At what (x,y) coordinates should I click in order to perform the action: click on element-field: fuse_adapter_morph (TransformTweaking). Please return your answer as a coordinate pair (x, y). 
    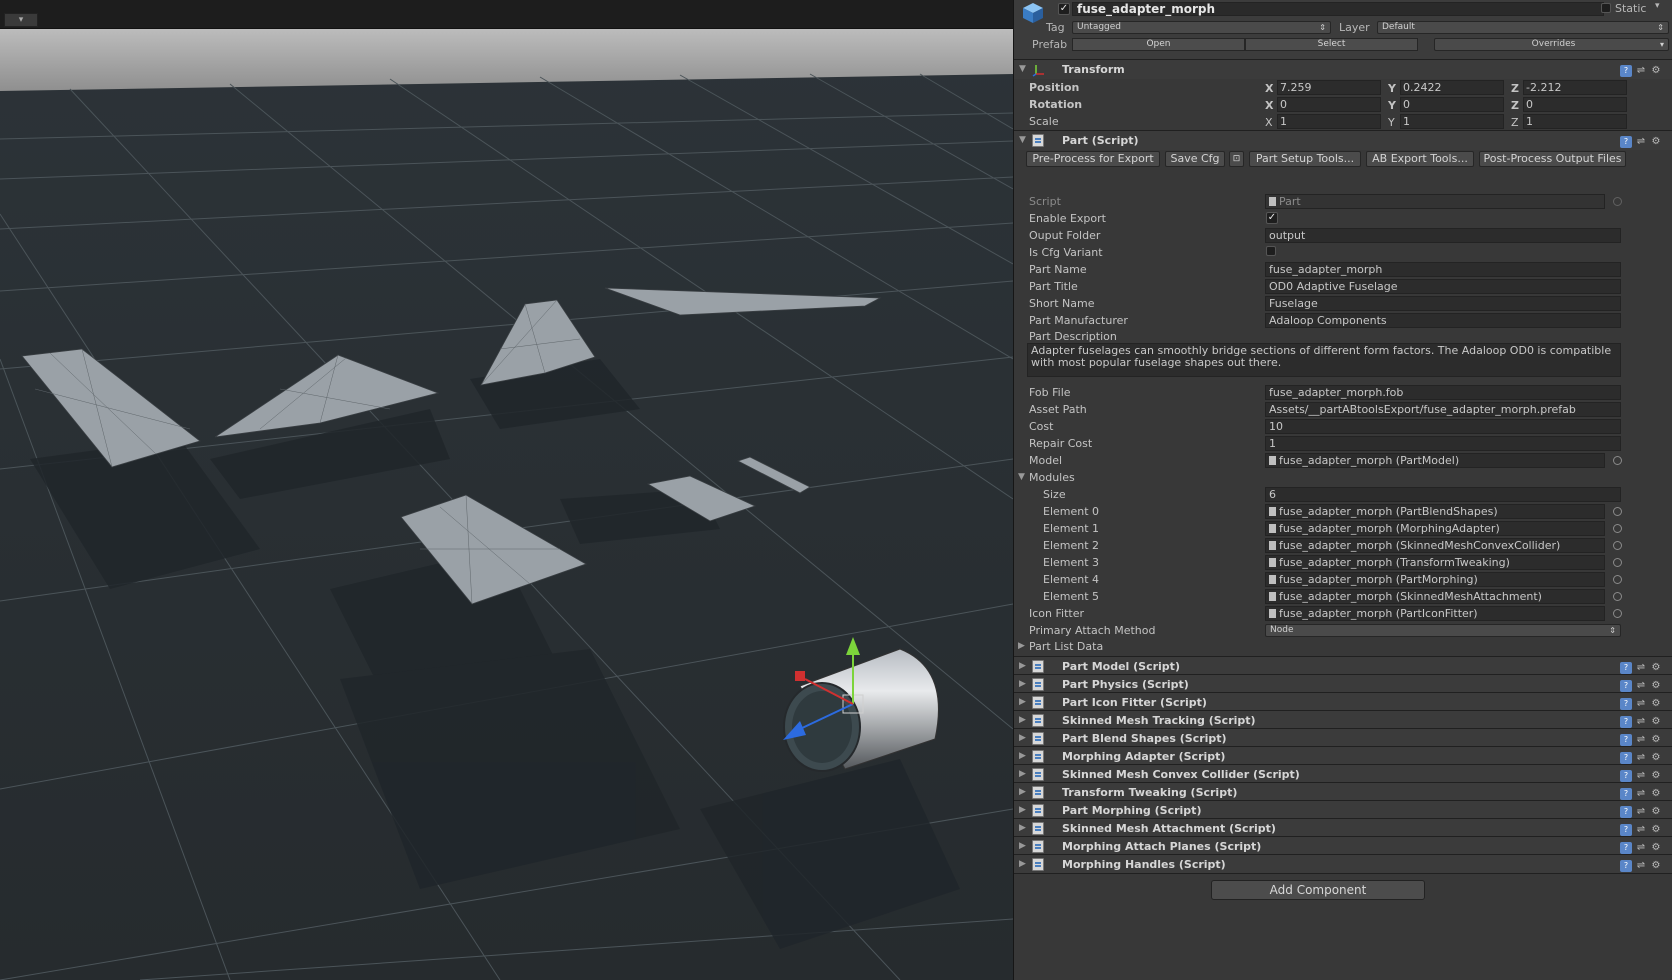
    Looking at the image, I should click on (1435, 562).